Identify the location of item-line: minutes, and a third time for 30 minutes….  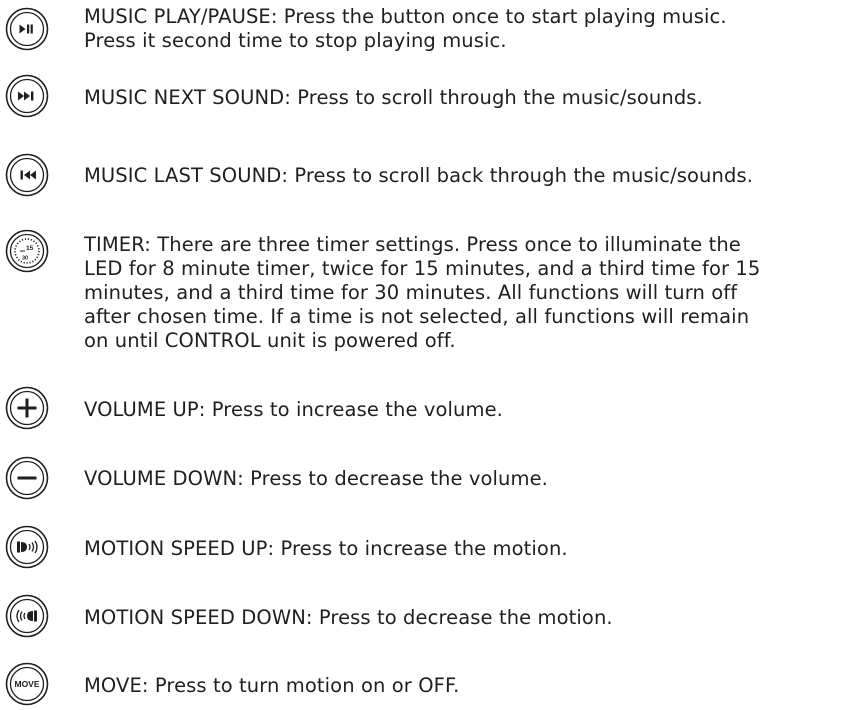
(411, 292).